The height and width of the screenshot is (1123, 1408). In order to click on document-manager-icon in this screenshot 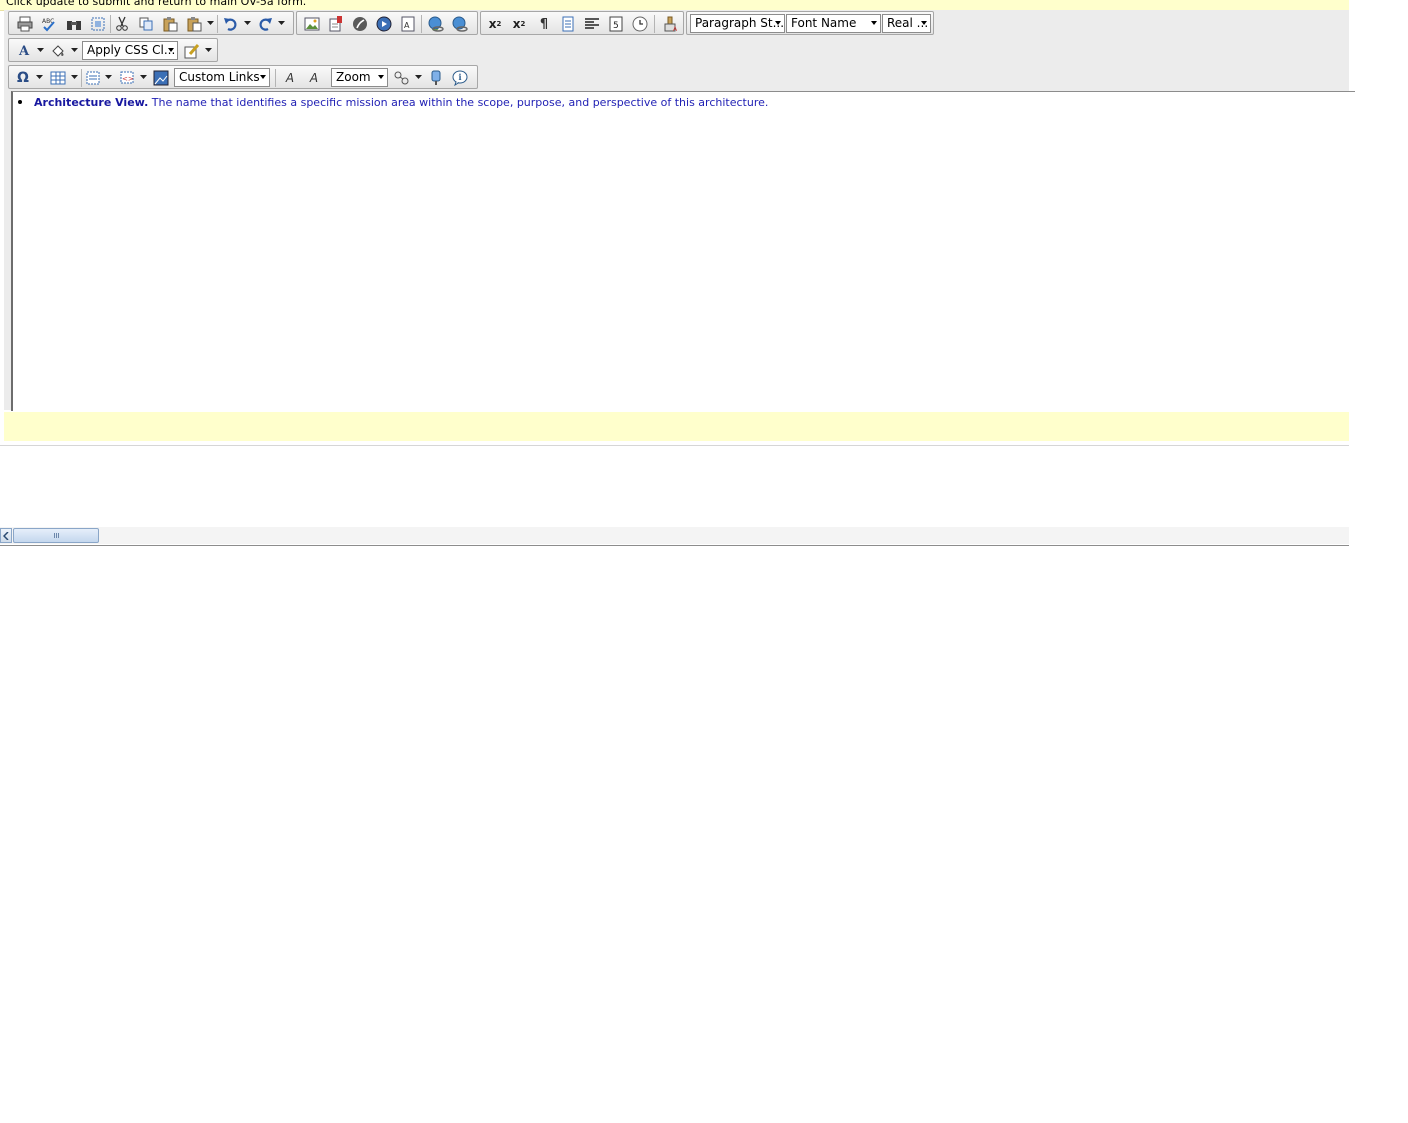, I will do `click(336, 24)`.